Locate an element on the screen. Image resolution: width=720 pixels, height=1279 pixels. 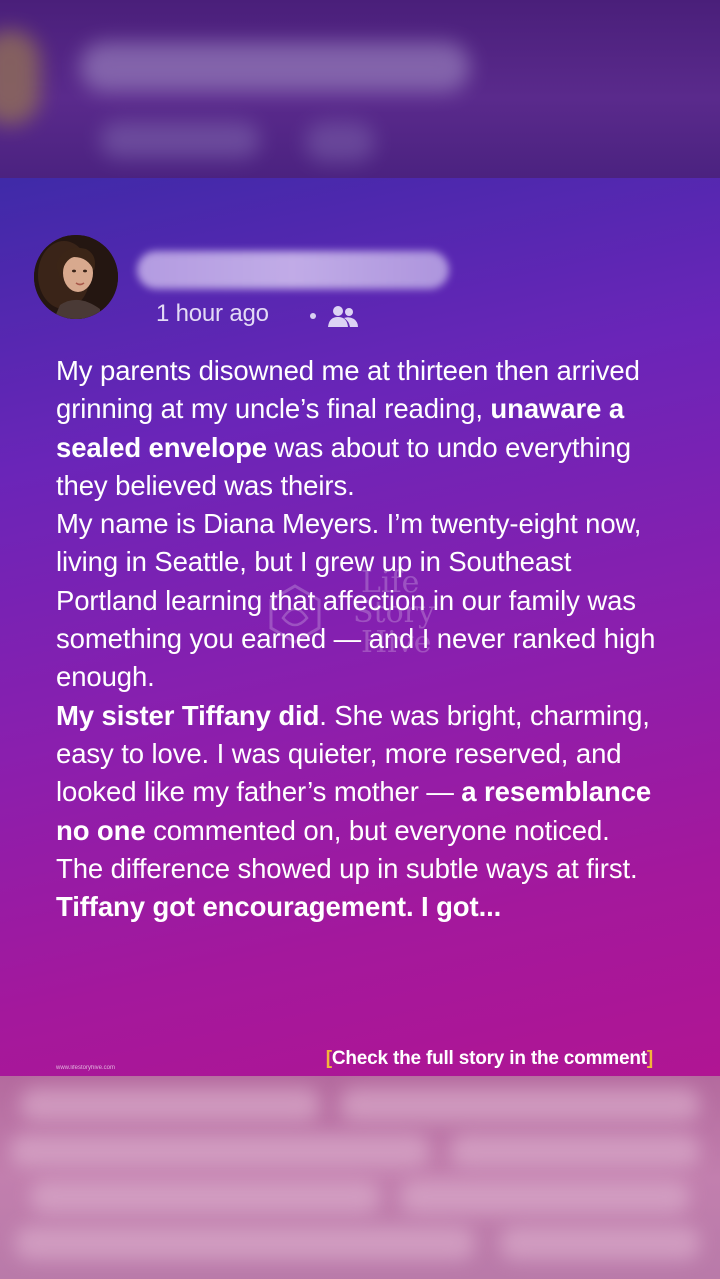
friends-icon is located at coordinates (343, 316).